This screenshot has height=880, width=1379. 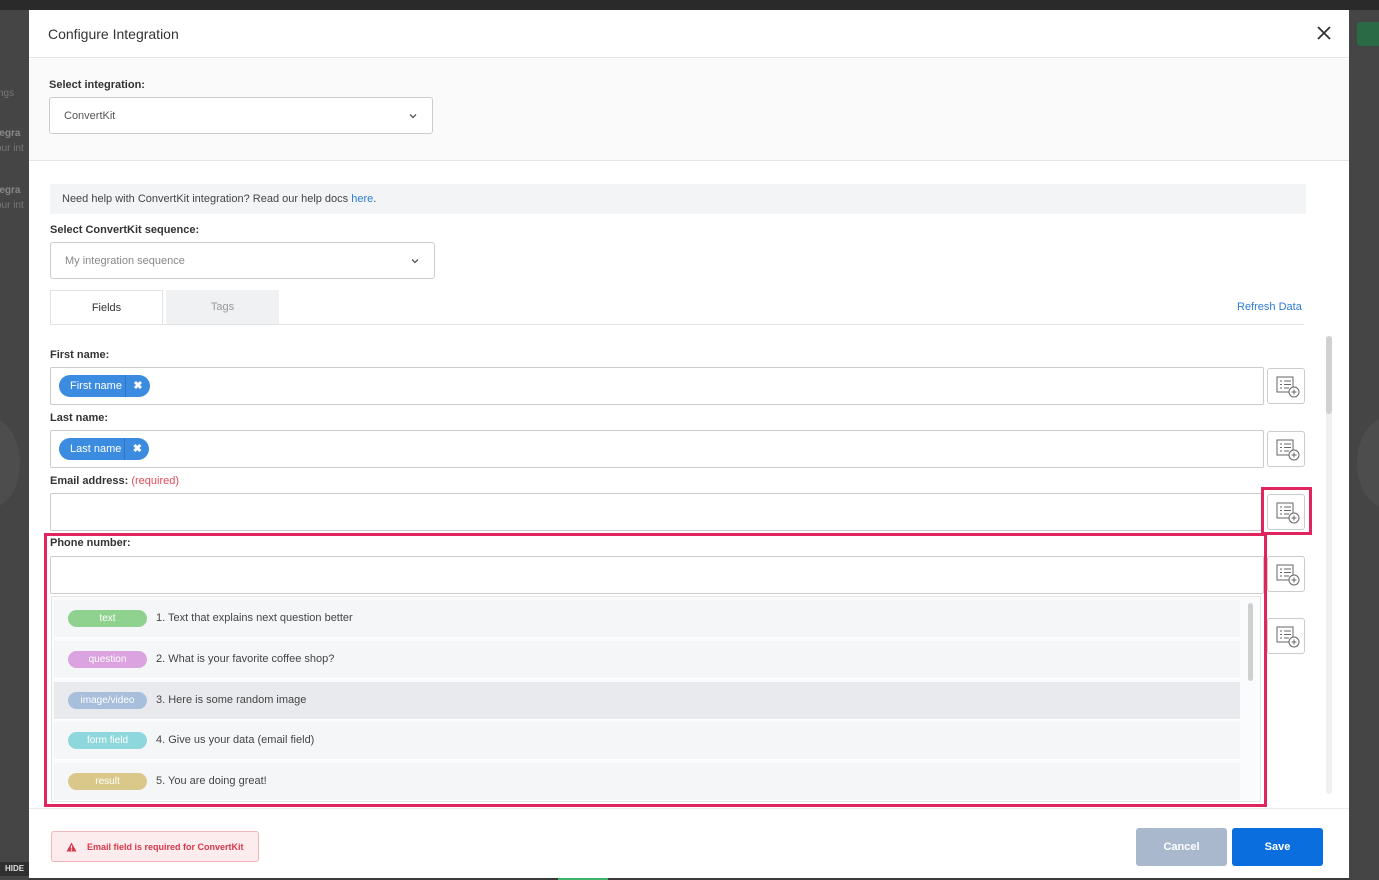 What do you see at coordinates (165, 847) in the screenshot?
I see `error-alert-text: Email field is required for ConvertKit` at bounding box center [165, 847].